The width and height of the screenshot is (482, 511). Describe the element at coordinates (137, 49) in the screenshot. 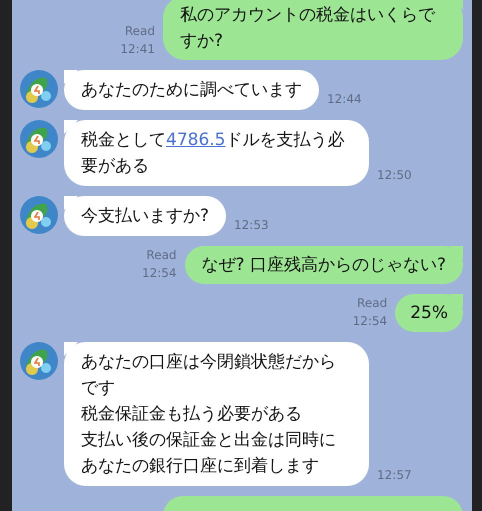

I see `message-time: 12:41` at that location.